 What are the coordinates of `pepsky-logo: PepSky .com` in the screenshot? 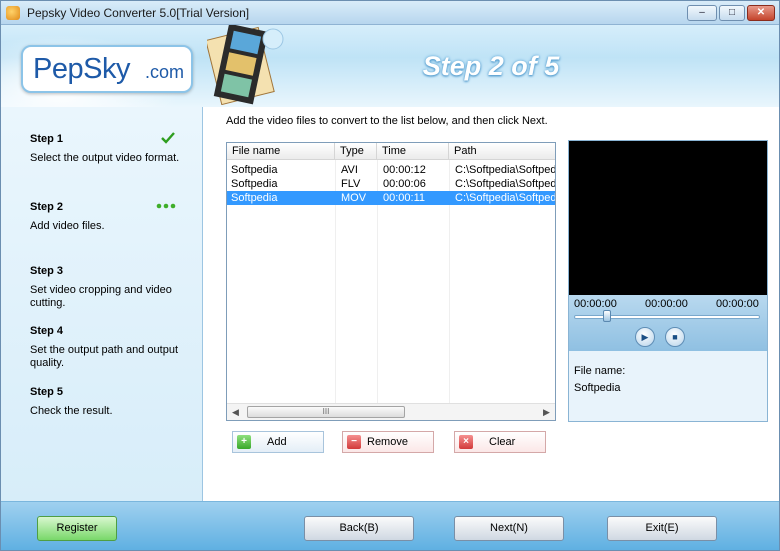 It's located at (107, 69).